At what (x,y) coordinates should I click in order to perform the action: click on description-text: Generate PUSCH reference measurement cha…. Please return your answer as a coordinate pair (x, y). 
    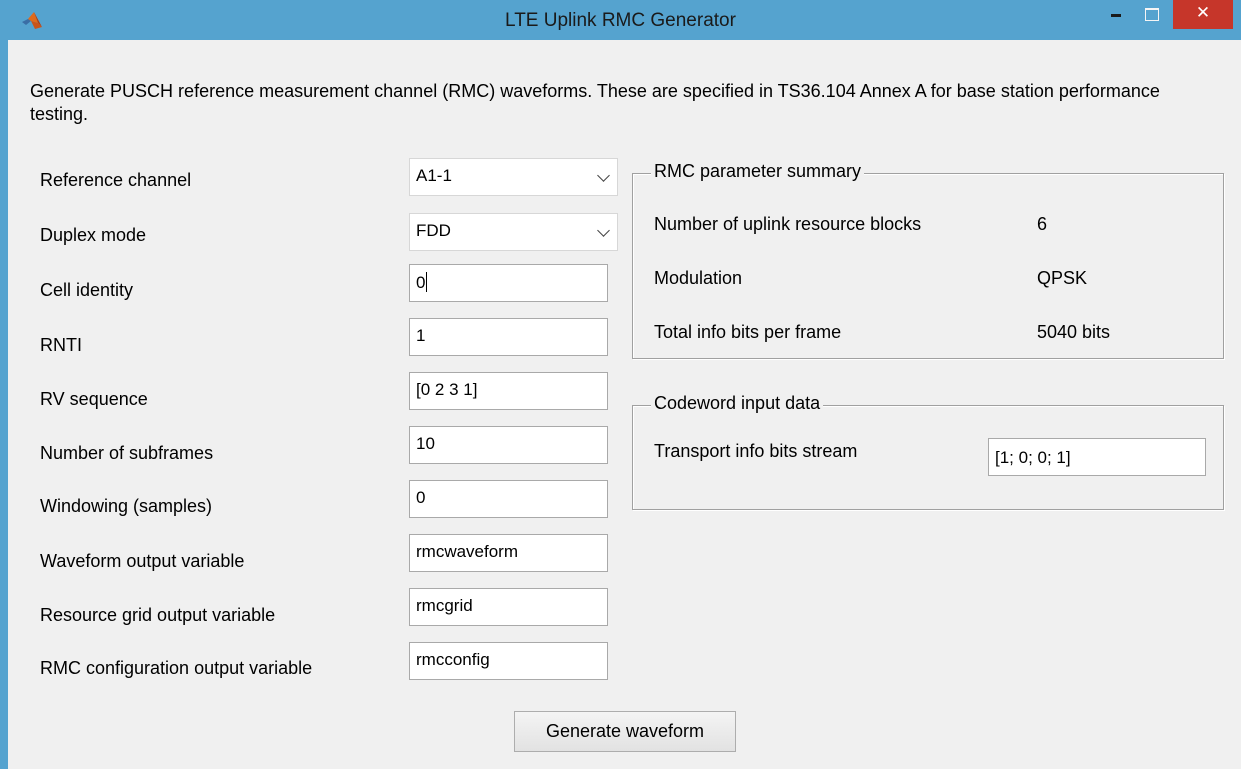
    Looking at the image, I should click on (595, 102).